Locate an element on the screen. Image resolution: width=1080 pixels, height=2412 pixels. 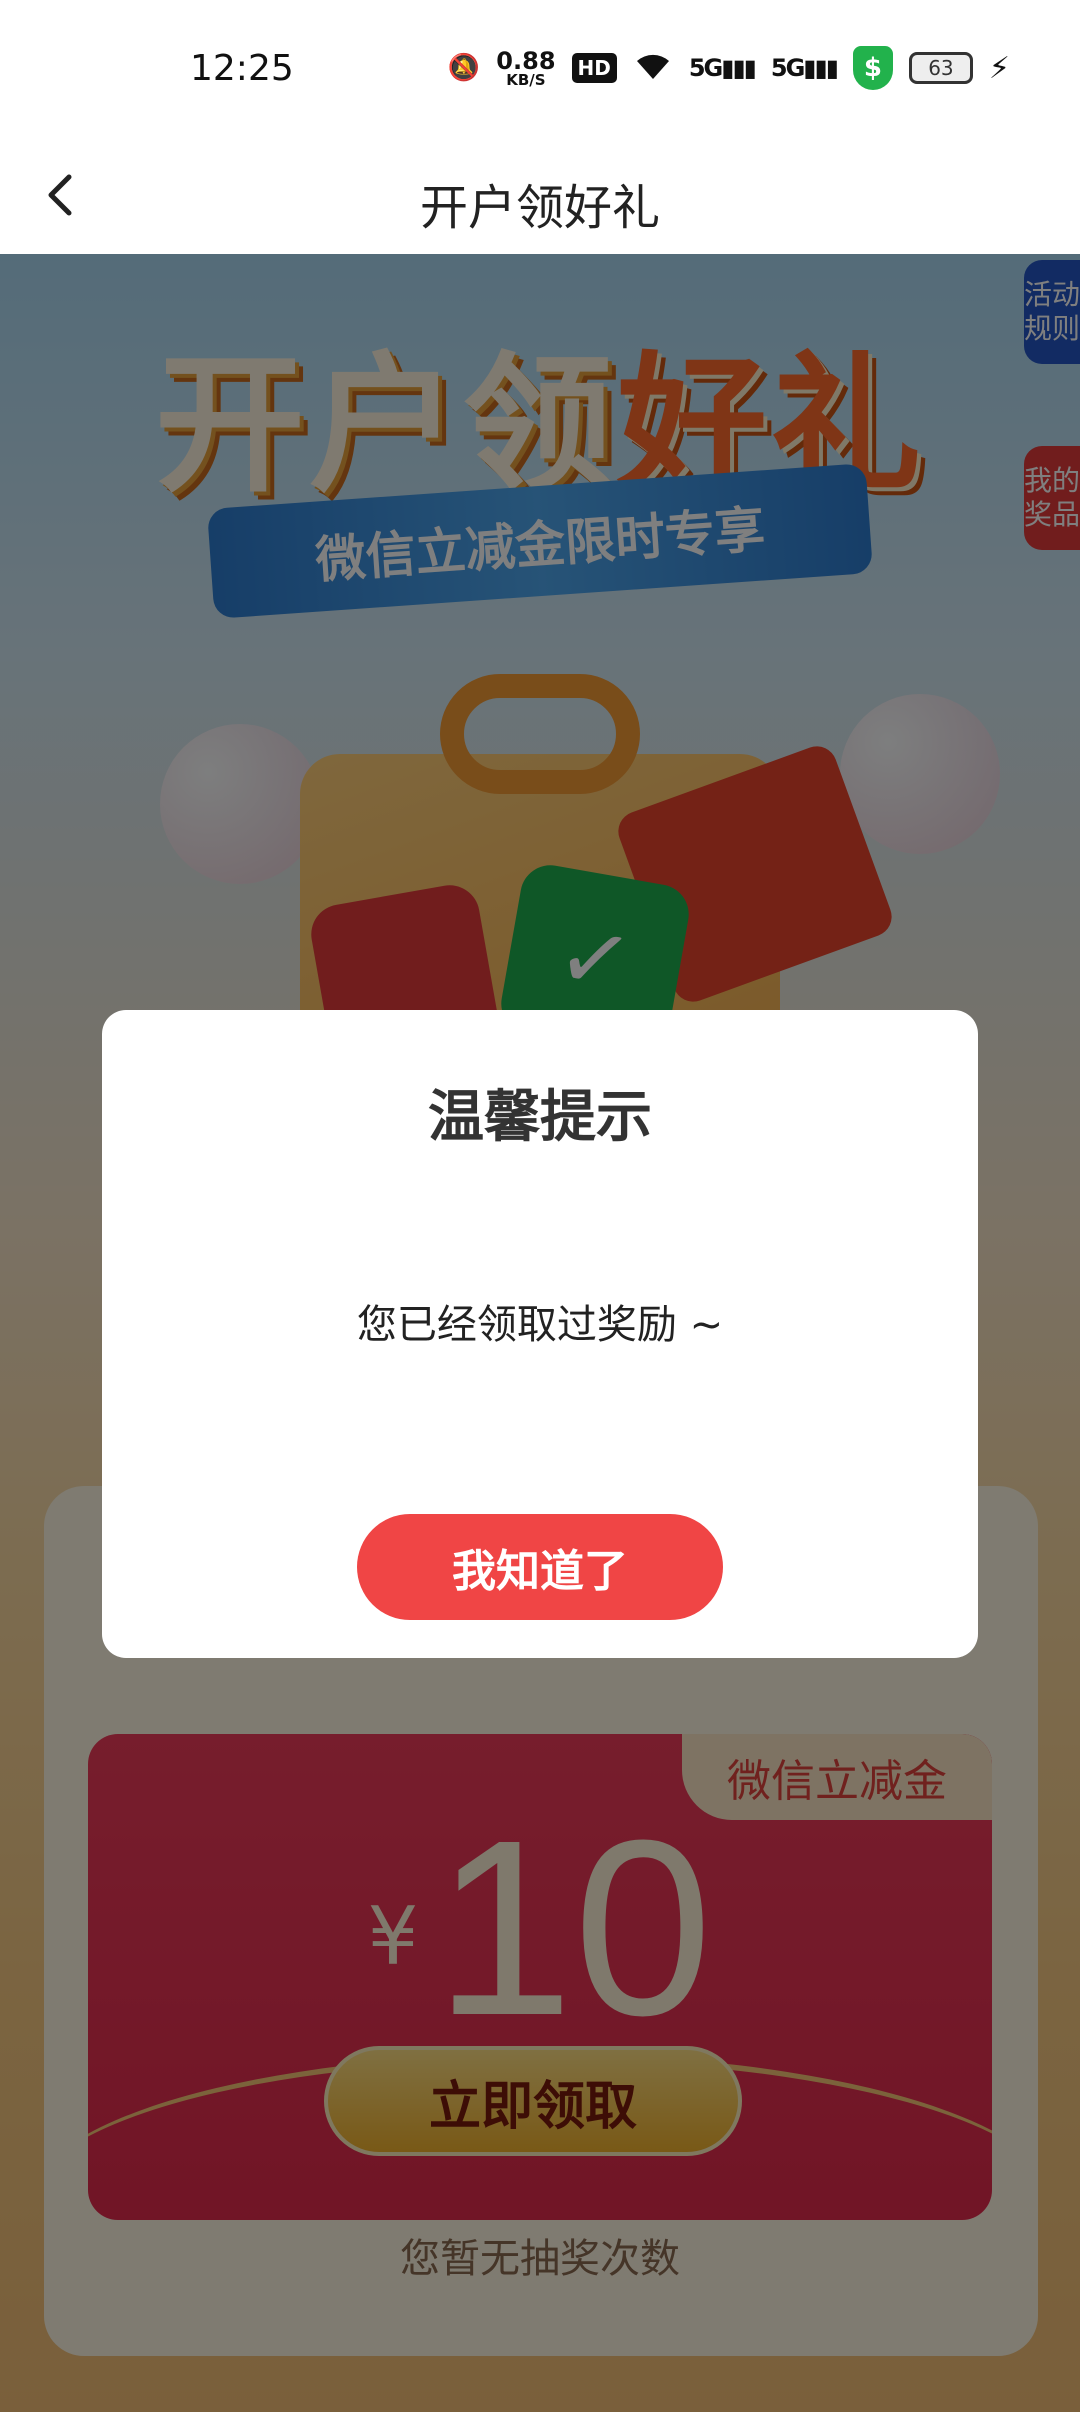
got-it-button: 我知道了 is located at coordinates (540, 1567).